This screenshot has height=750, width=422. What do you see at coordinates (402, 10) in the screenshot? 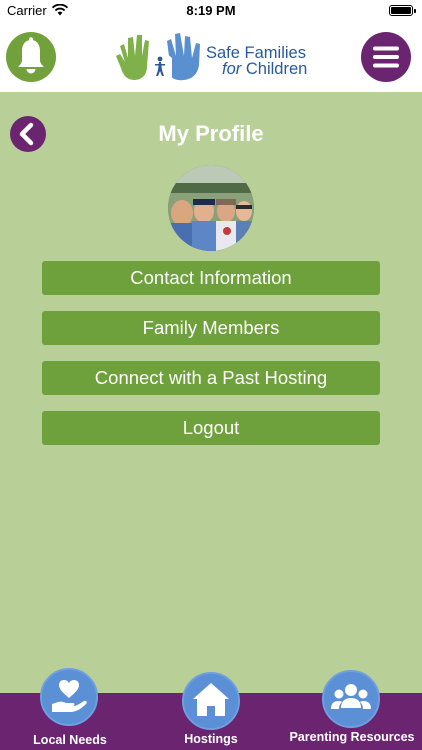
I see `battery-icon` at bounding box center [402, 10].